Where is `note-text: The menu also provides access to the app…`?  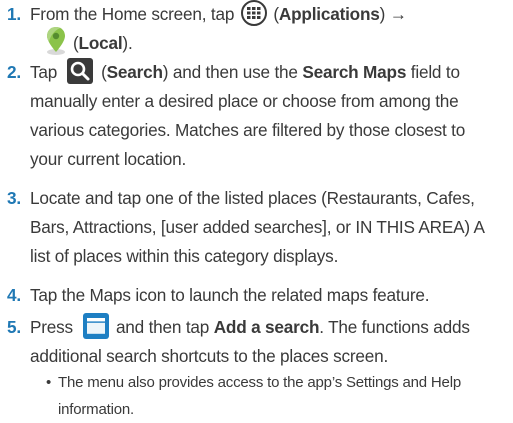 note-text: The menu also provides access to the app… is located at coordinates (259, 382).